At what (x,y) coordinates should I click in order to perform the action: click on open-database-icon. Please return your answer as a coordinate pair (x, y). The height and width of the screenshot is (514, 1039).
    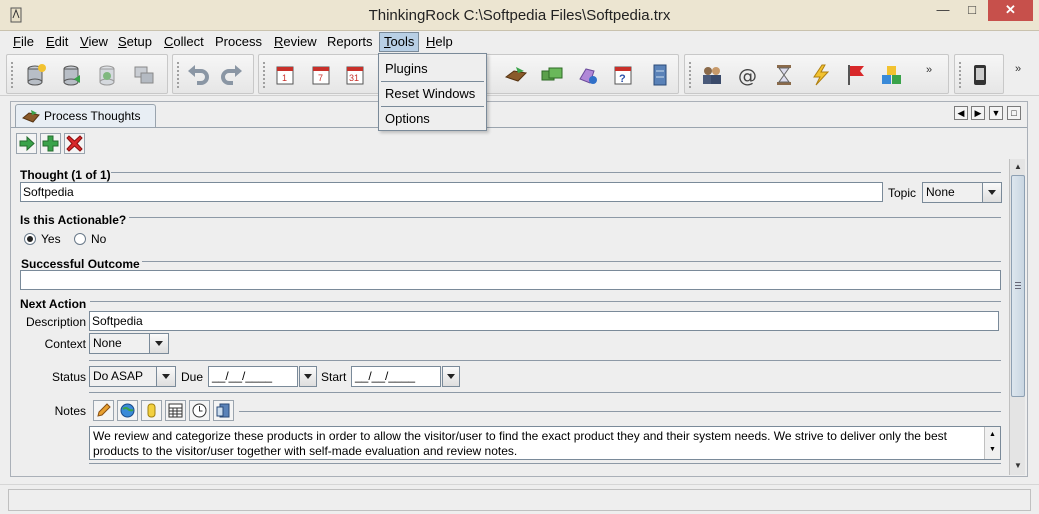
    Looking at the image, I should click on (72, 75).